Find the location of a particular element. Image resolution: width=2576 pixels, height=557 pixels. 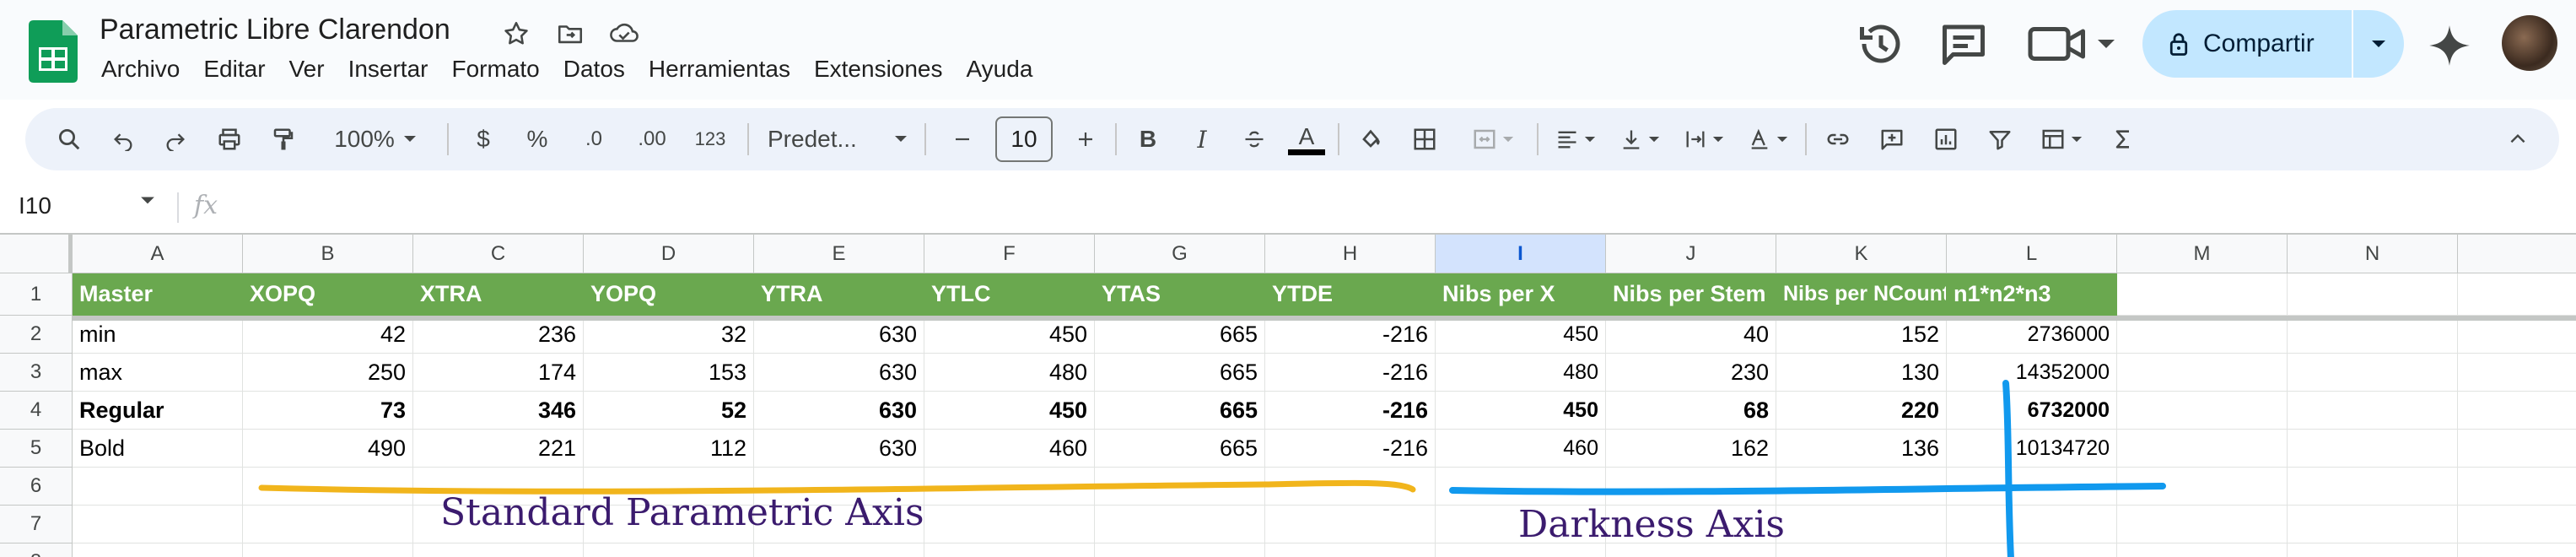

cell-f7 is located at coordinates (1009, 524).